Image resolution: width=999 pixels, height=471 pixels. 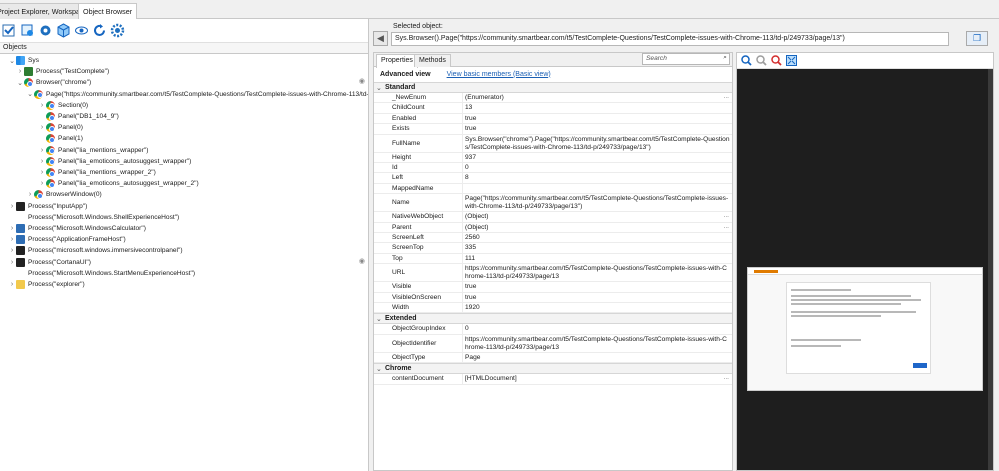 I want to click on property-value: 937, so click(x=597, y=158).